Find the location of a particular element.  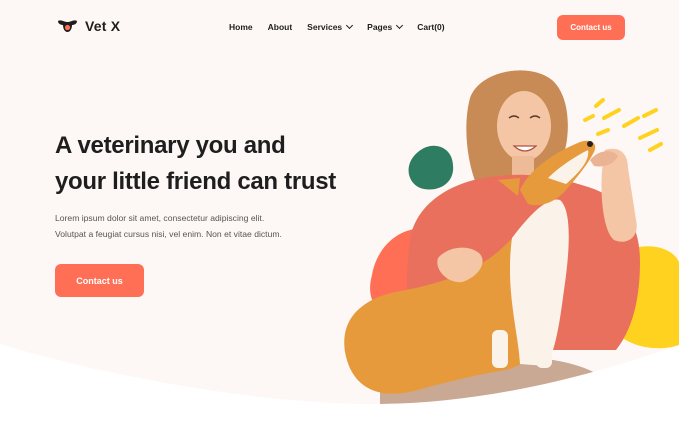

main-nav: Home About Services Pages Cart(0) is located at coordinates (337, 26).